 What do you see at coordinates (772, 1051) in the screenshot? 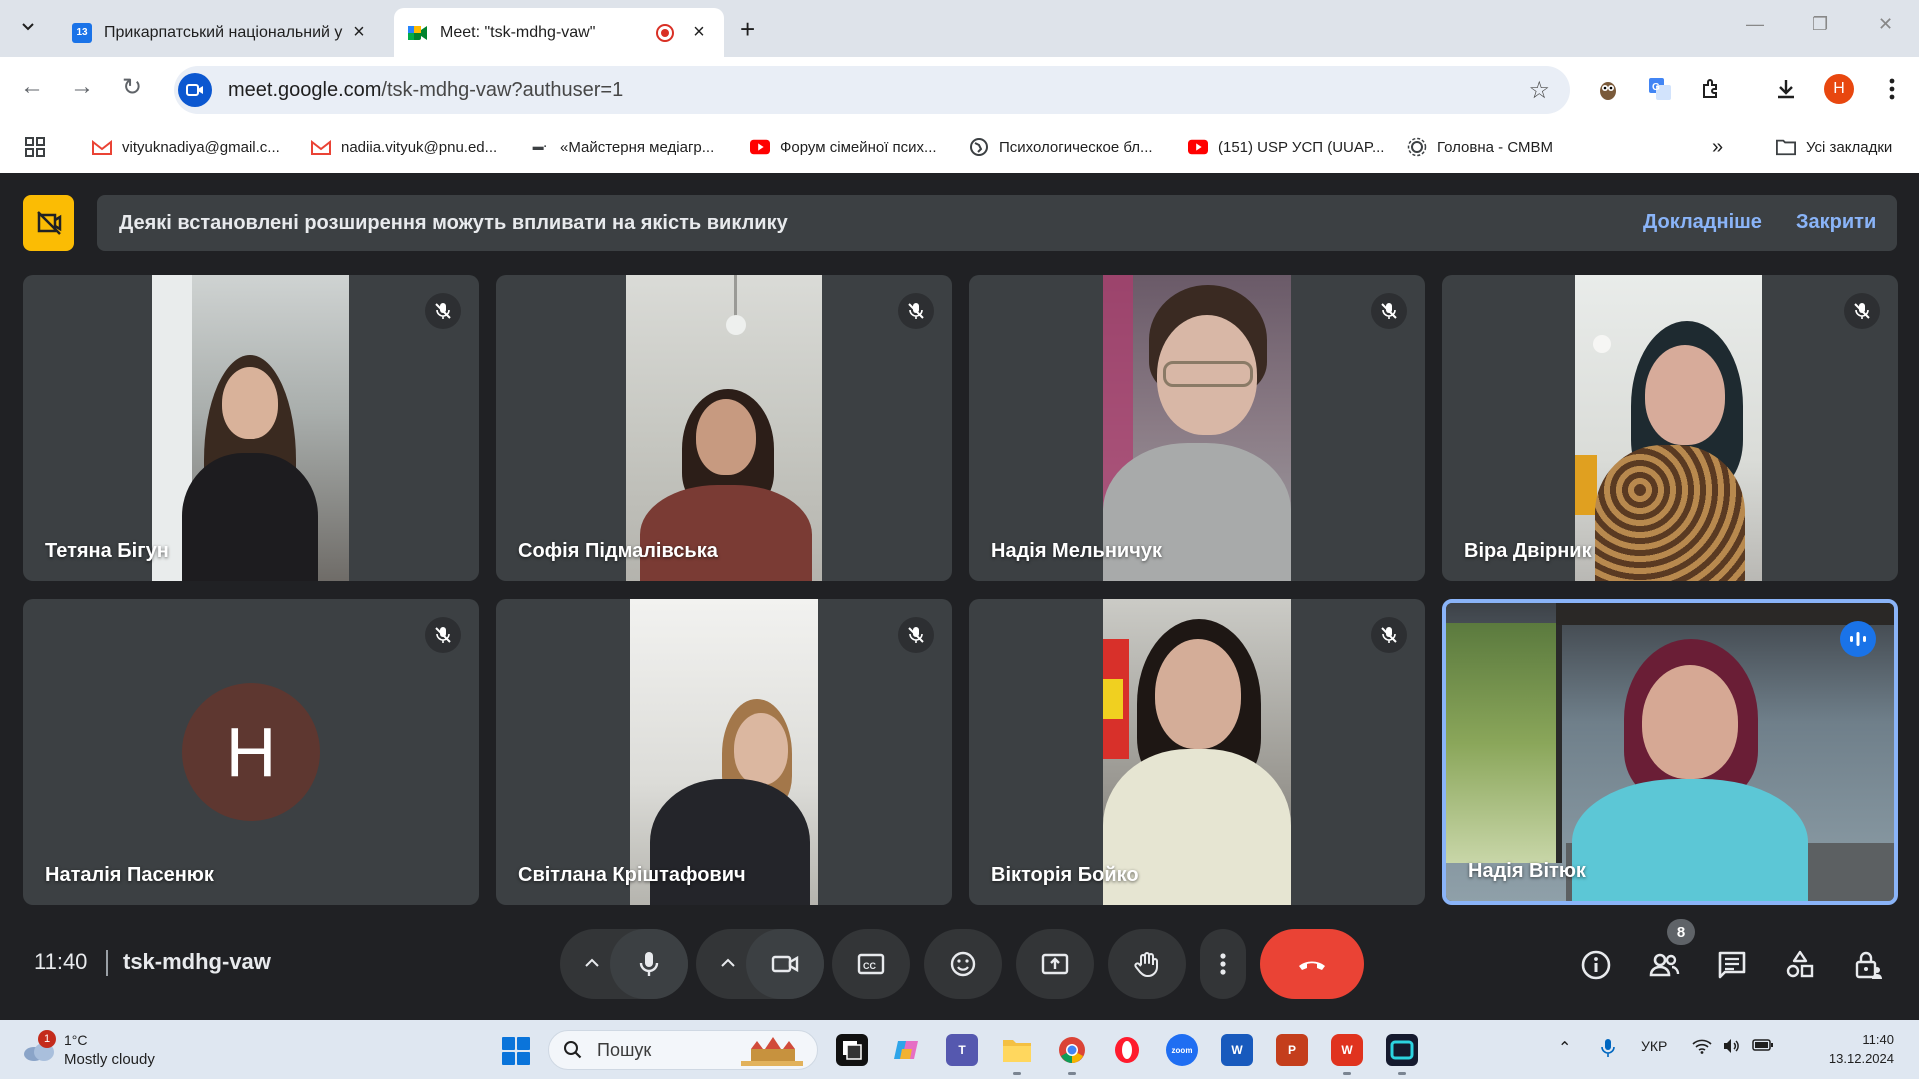
I see `search-highlight-icon` at bounding box center [772, 1051].